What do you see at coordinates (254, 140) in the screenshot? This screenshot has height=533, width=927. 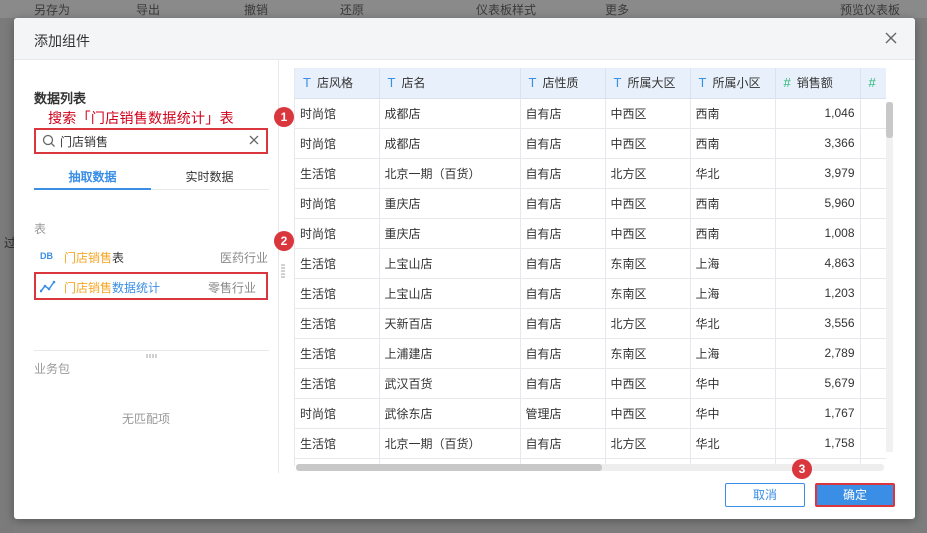 I see `clear-search-icon` at bounding box center [254, 140].